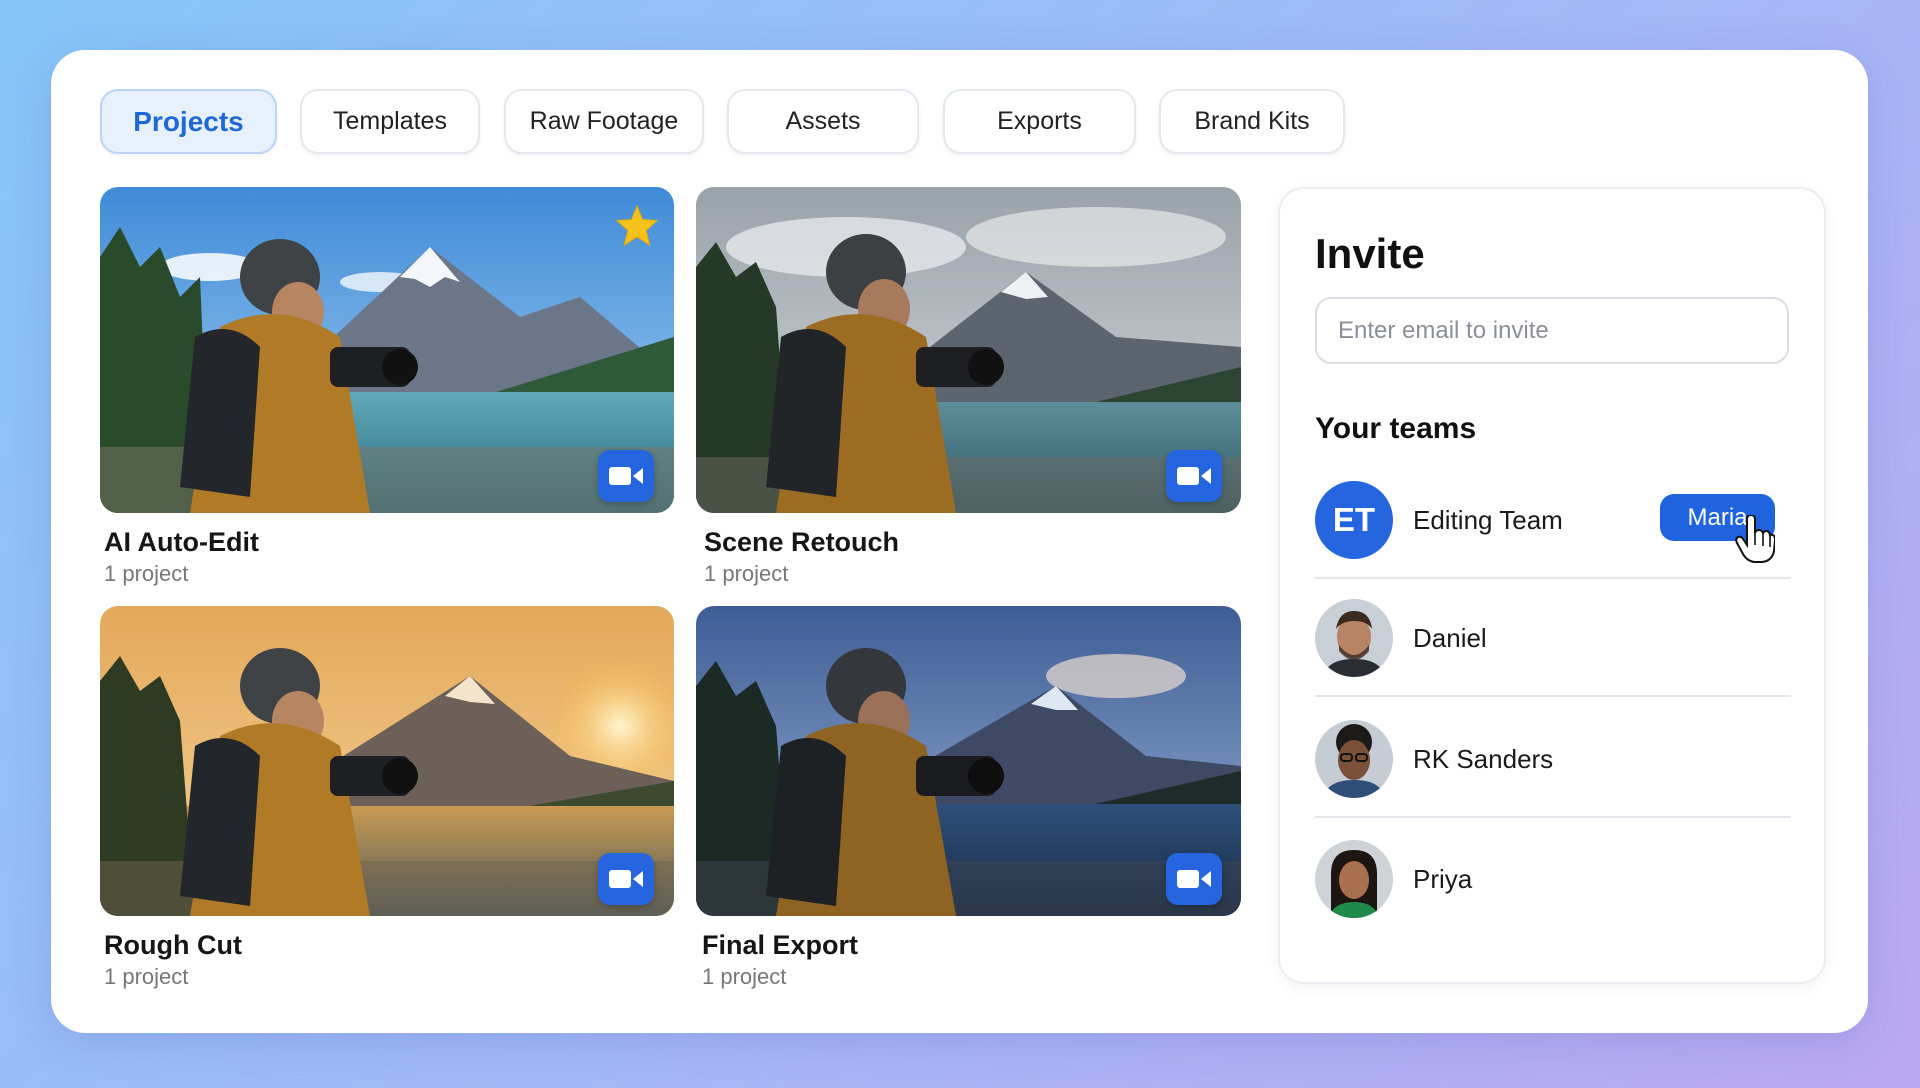 The height and width of the screenshot is (1088, 1920). Describe the element at coordinates (1370, 253) in the screenshot. I see `panel-title: Invite` at that location.